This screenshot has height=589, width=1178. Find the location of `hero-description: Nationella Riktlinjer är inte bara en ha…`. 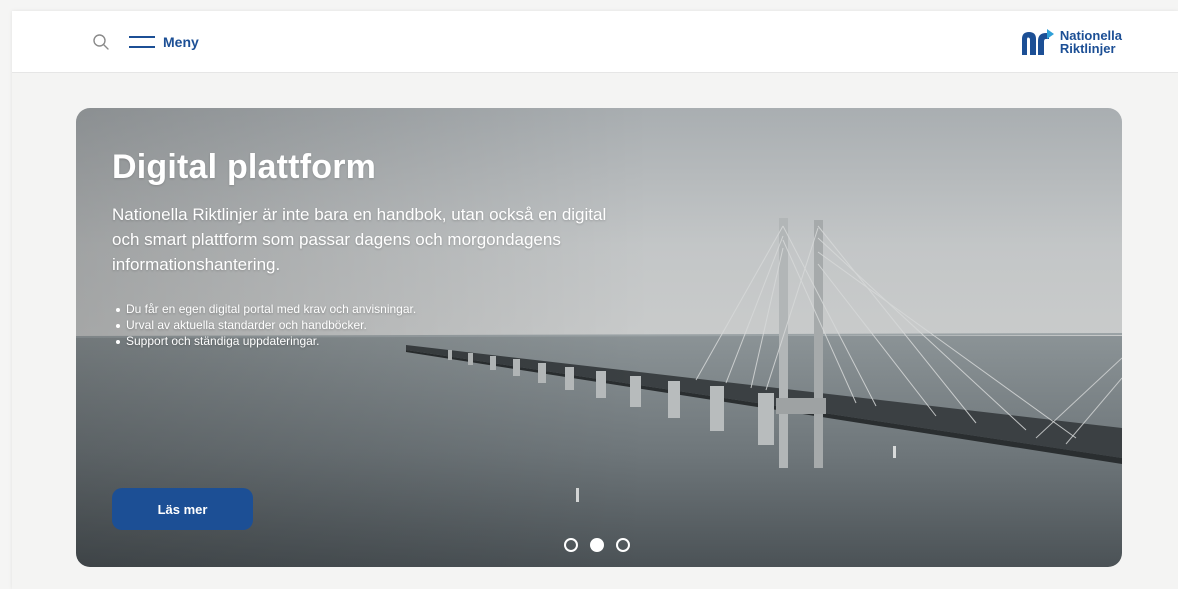

hero-description: Nationella Riktlinjer är inte bara en ha… is located at coordinates (359, 239).